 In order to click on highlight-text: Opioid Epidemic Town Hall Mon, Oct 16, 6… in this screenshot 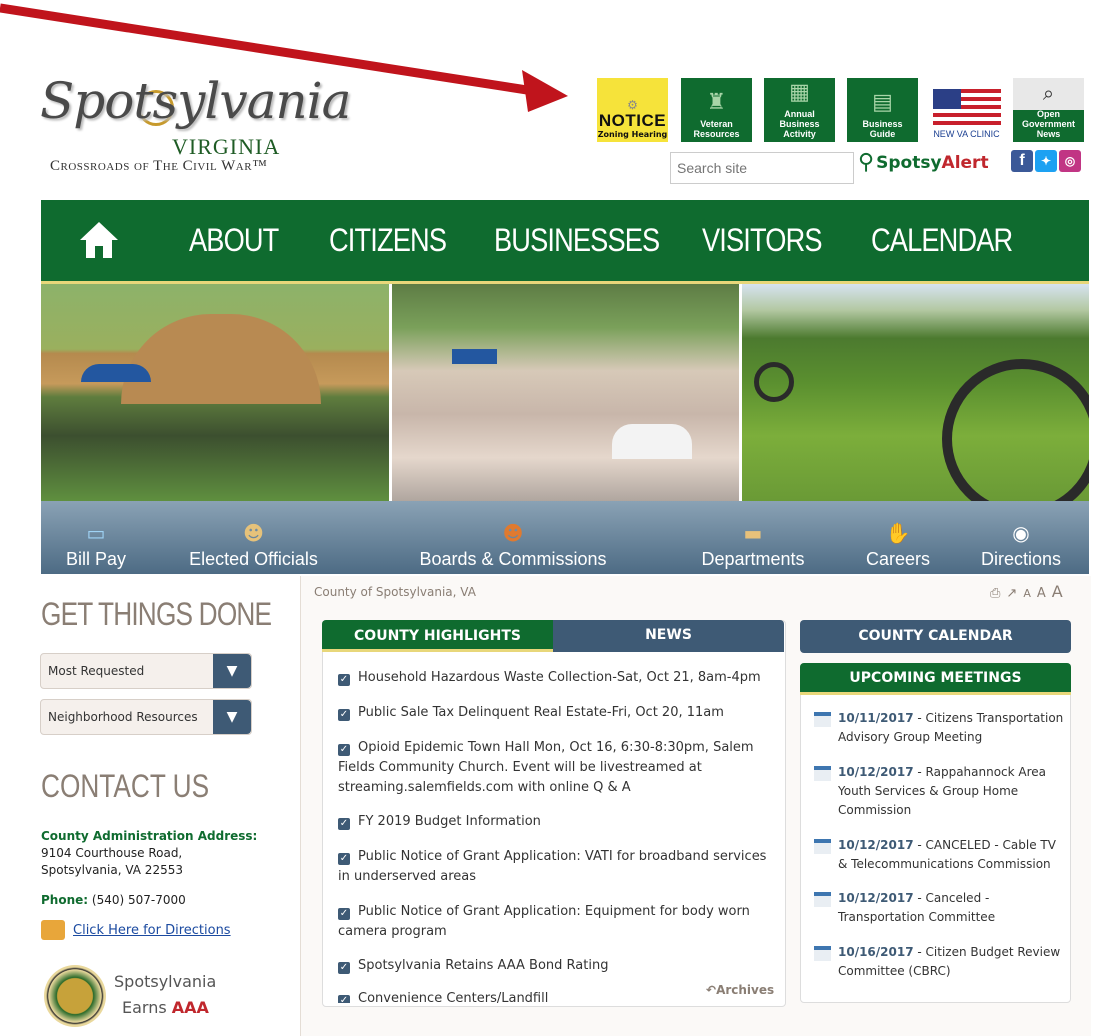, I will do `click(546, 767)`.